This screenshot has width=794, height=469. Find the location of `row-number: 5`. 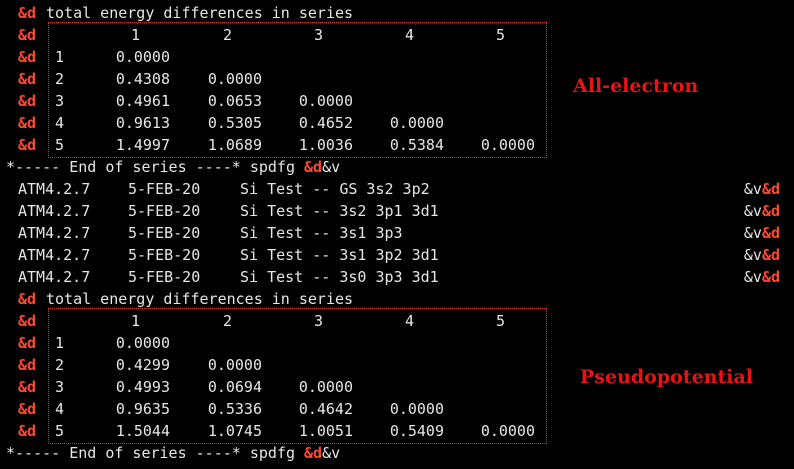

row-number: 5 is located at coordinates (60, 145).